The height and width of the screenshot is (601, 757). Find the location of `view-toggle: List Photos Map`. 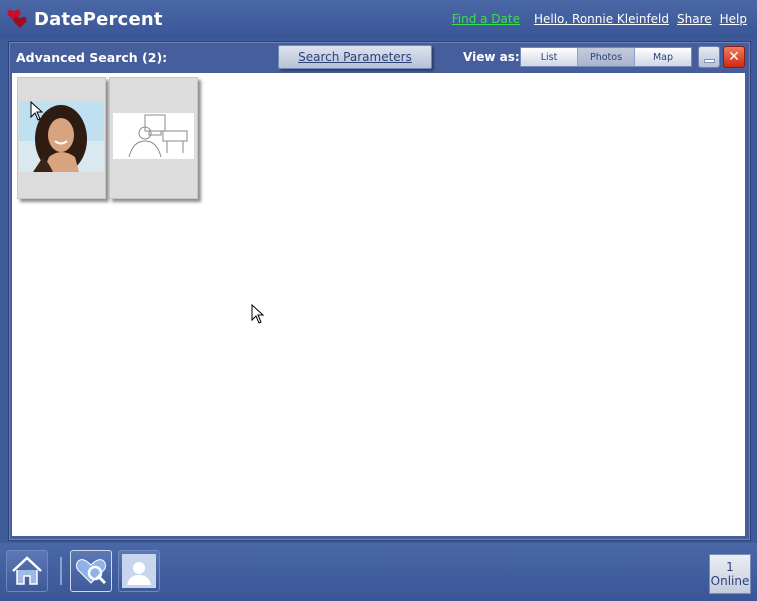

view-toggle: List Photos Map is located at coordinates (606, 57).